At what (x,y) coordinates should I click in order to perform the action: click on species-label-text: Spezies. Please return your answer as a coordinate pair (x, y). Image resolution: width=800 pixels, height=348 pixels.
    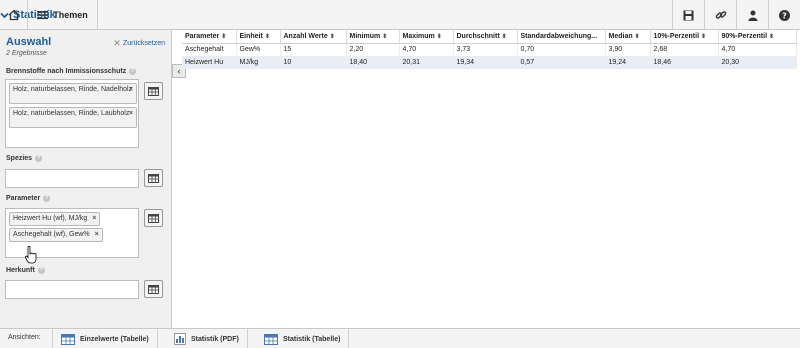
    Looking at the image, I should click on (19, 158).